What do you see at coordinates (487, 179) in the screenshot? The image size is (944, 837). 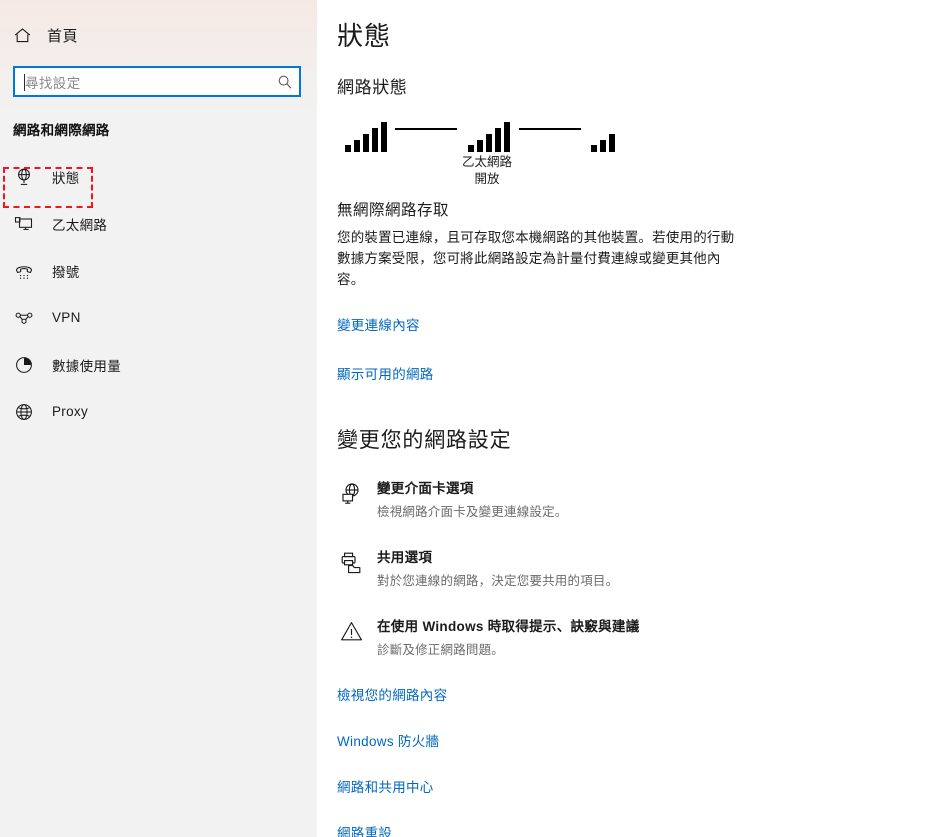 I see `diagram-caption-line2: 開放` at bounding box center [487, 179].